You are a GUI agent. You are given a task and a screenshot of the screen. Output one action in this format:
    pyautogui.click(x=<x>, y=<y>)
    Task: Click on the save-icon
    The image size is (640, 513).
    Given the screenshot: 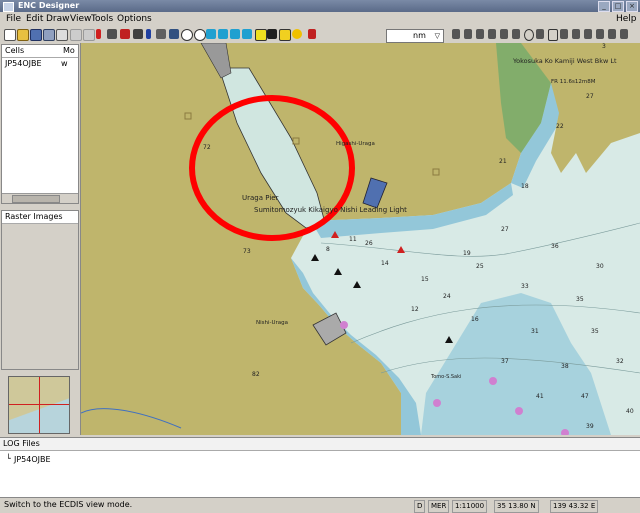 What is the action you would take?
    pyautogui.click(x=36, y=35)
    